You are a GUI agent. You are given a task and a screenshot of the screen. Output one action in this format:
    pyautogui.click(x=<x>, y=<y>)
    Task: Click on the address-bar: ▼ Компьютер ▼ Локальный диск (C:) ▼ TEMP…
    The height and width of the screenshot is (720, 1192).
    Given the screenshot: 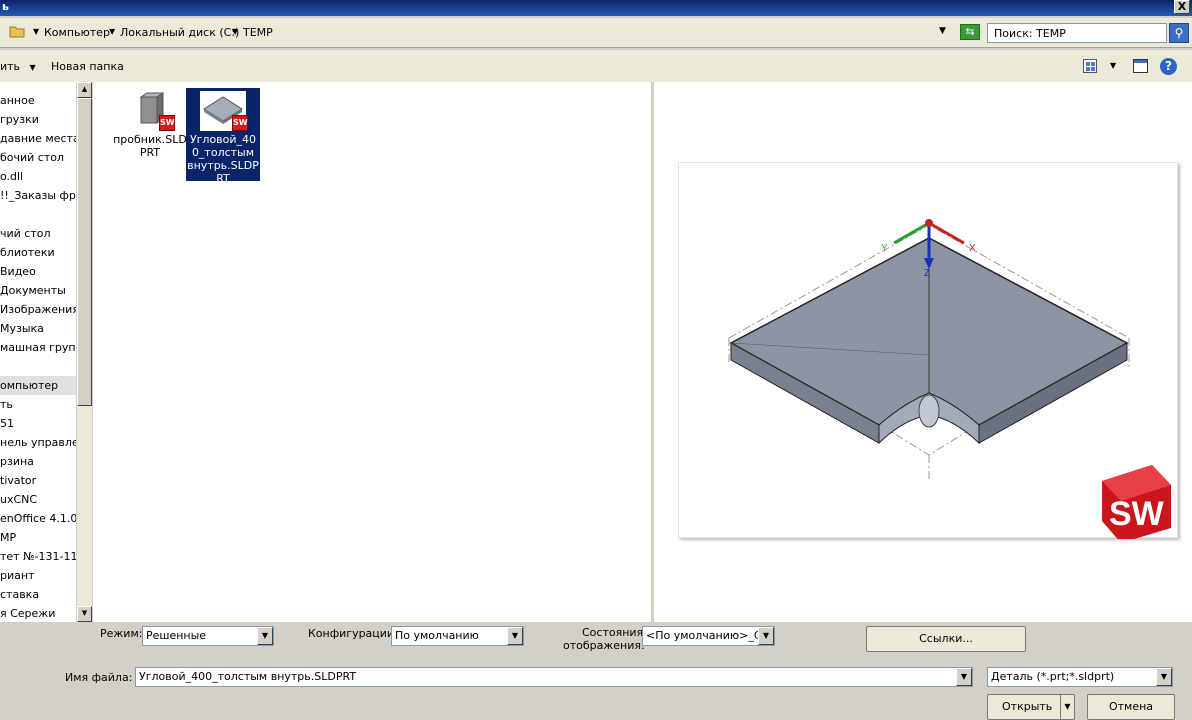 What is the action you would take?
    pyautogui.click(x=596, y=33)
    